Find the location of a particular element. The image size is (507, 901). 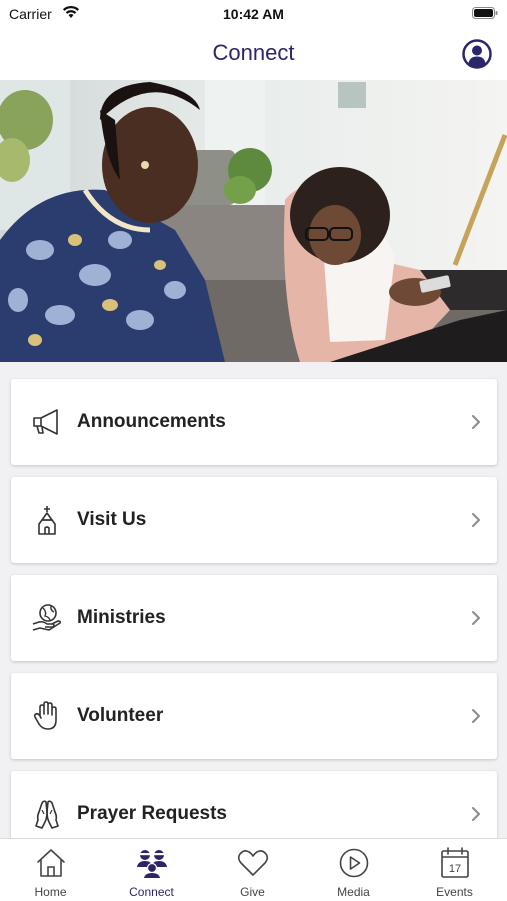

ministries-row: Ministries is located at coordinates (254, 618).